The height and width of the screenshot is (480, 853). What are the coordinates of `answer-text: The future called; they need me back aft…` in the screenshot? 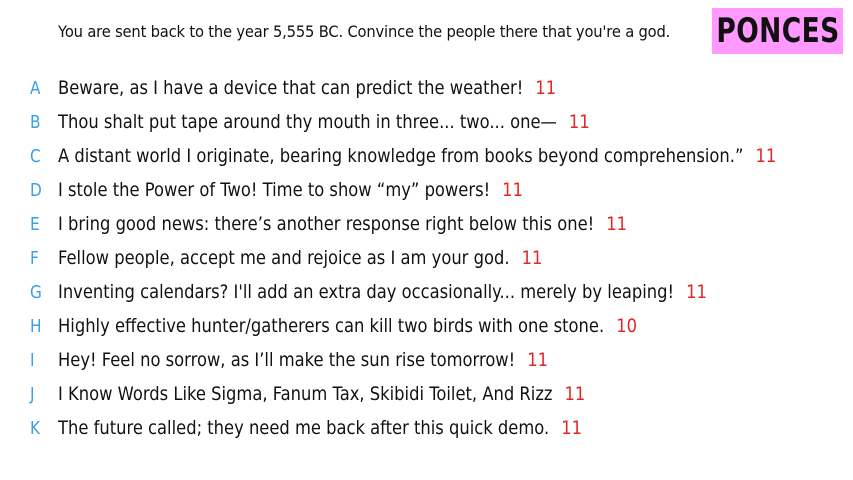 It's located at (304, 428).